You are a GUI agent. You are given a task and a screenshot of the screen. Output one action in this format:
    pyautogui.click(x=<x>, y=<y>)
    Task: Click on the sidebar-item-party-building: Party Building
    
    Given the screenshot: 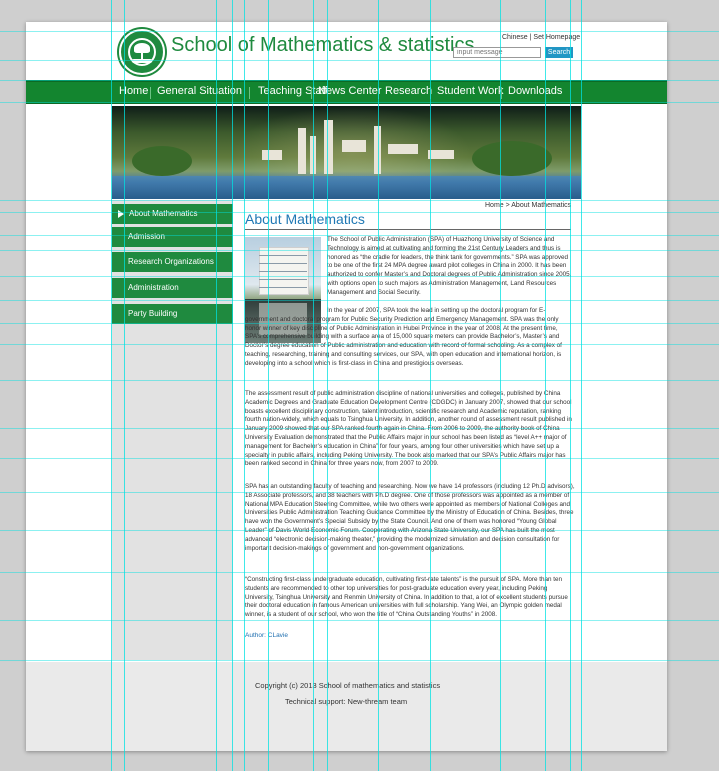 What is the action you would take?
    pyautogui.click(x=172, y=314)
    